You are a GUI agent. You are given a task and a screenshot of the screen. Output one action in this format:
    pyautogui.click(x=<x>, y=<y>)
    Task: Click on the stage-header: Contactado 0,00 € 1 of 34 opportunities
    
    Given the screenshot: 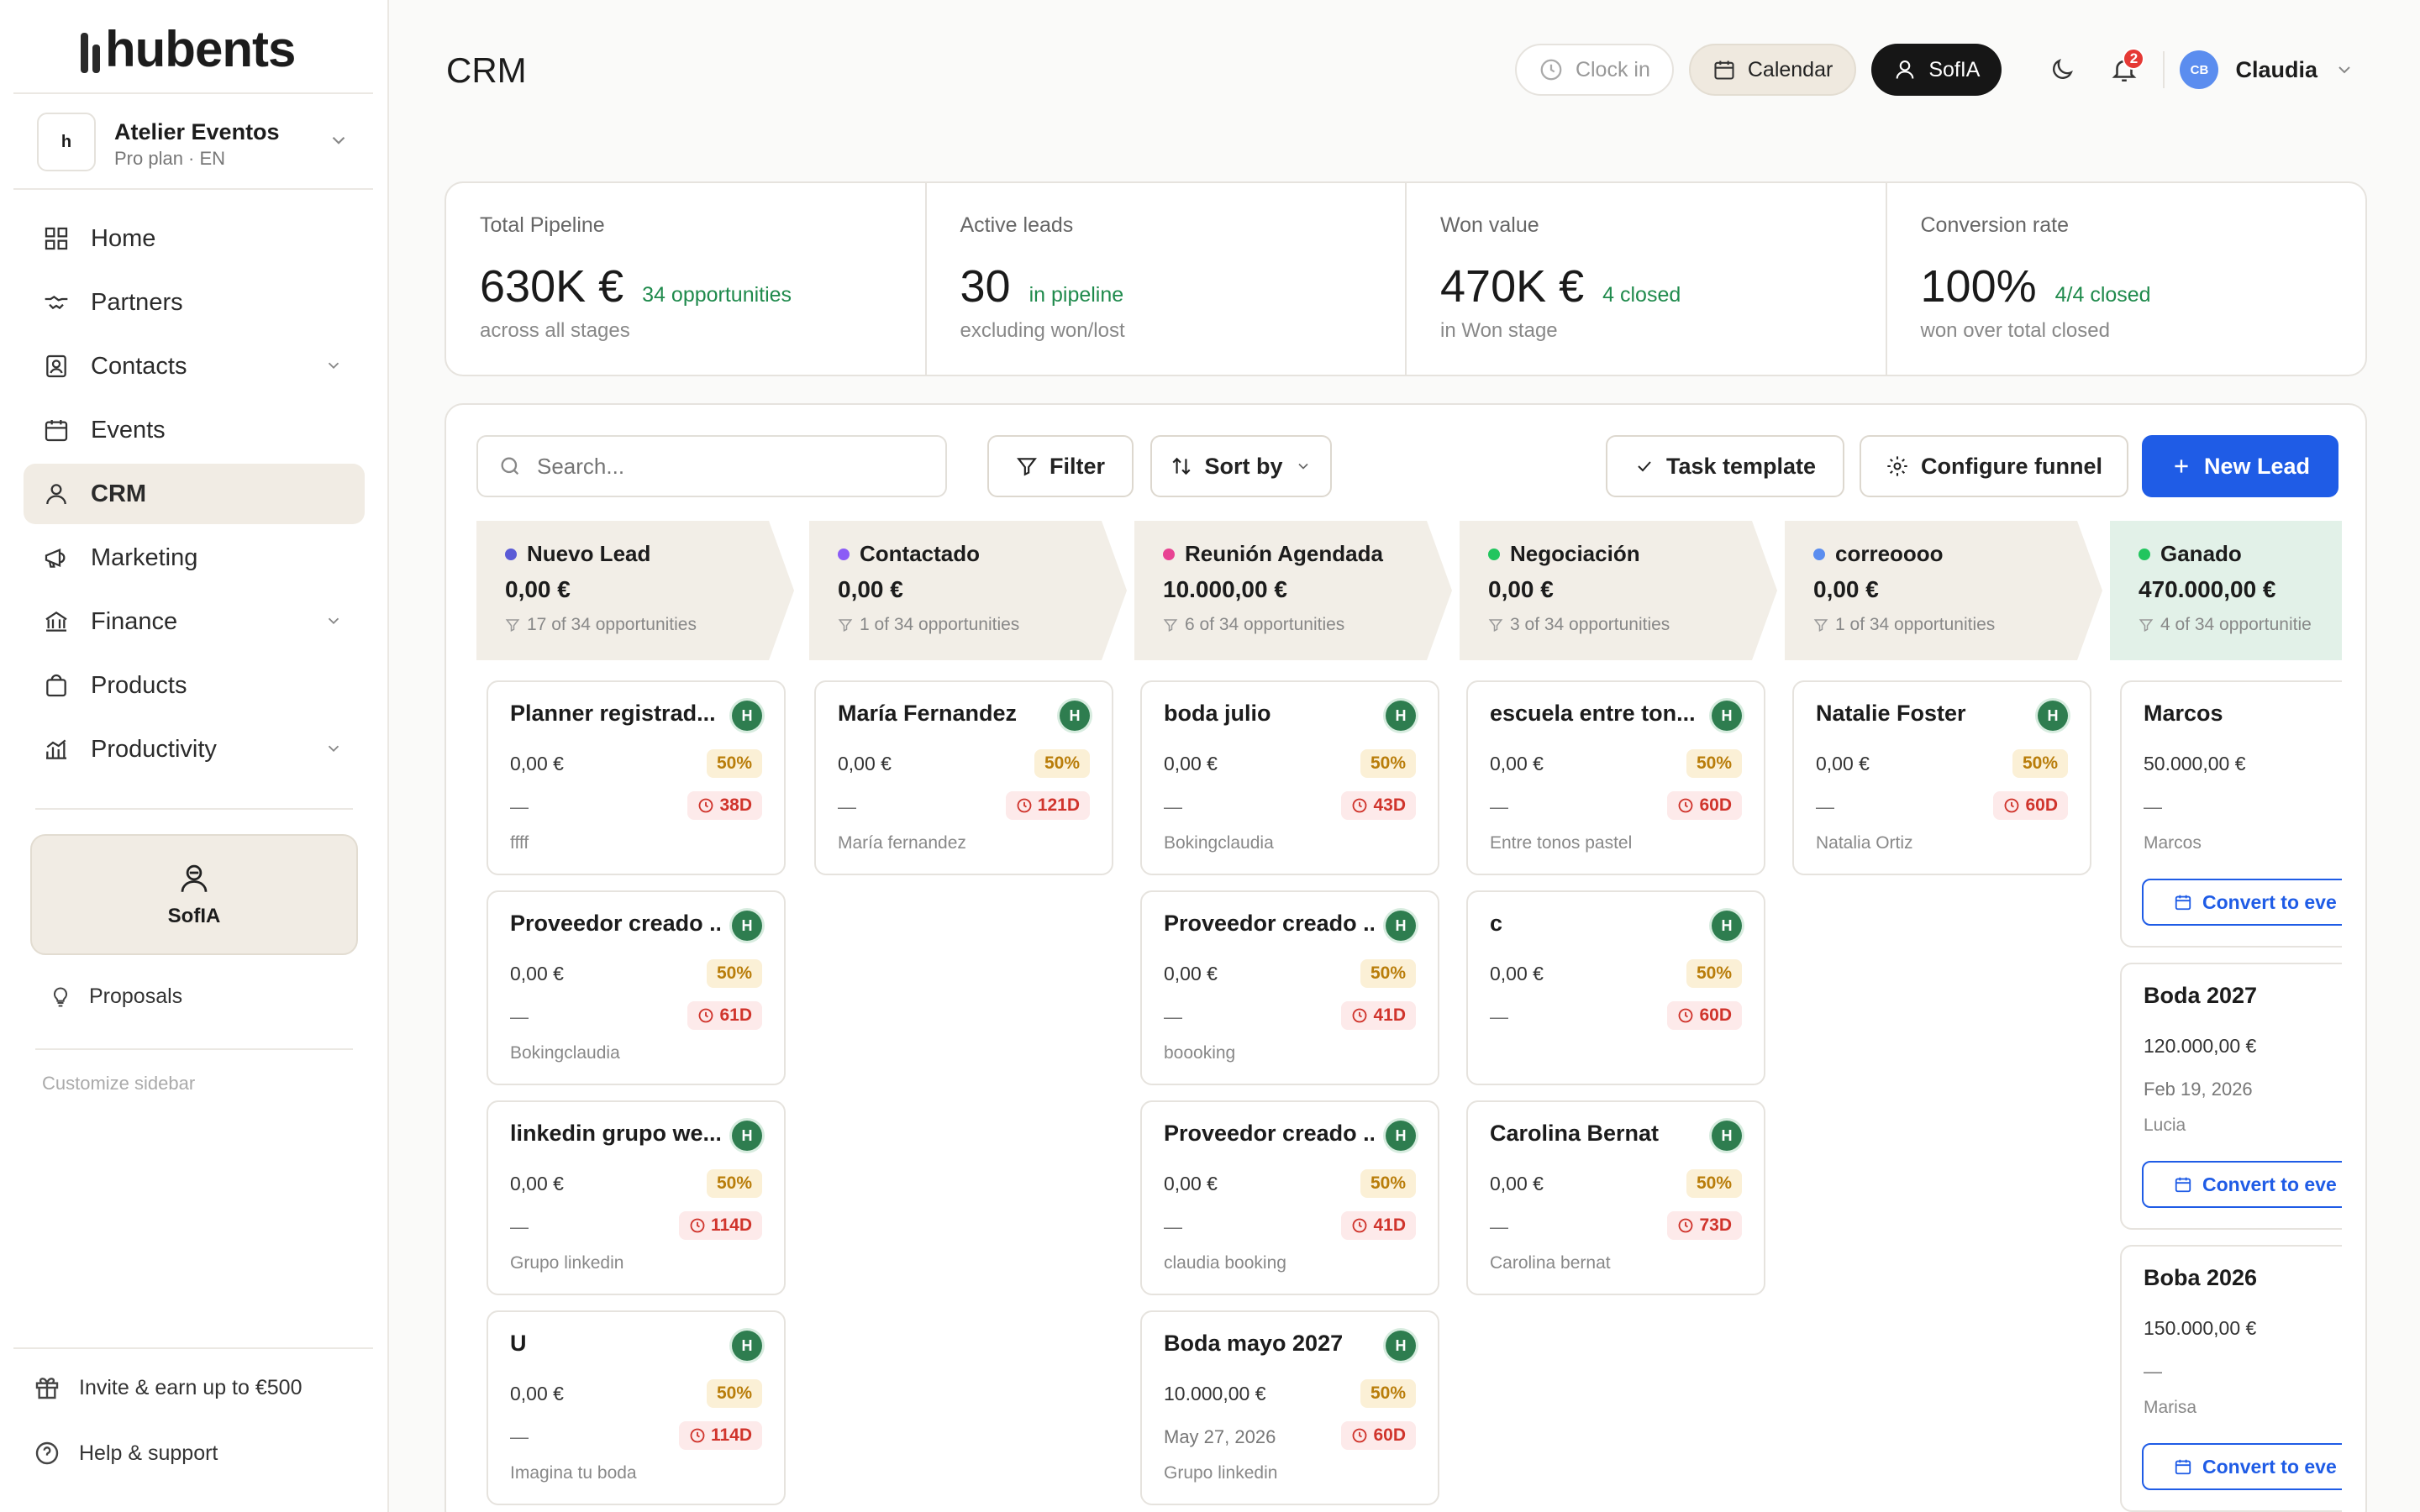 What is the action you would take?
    pyautogui.click(x=968, y=590)
    